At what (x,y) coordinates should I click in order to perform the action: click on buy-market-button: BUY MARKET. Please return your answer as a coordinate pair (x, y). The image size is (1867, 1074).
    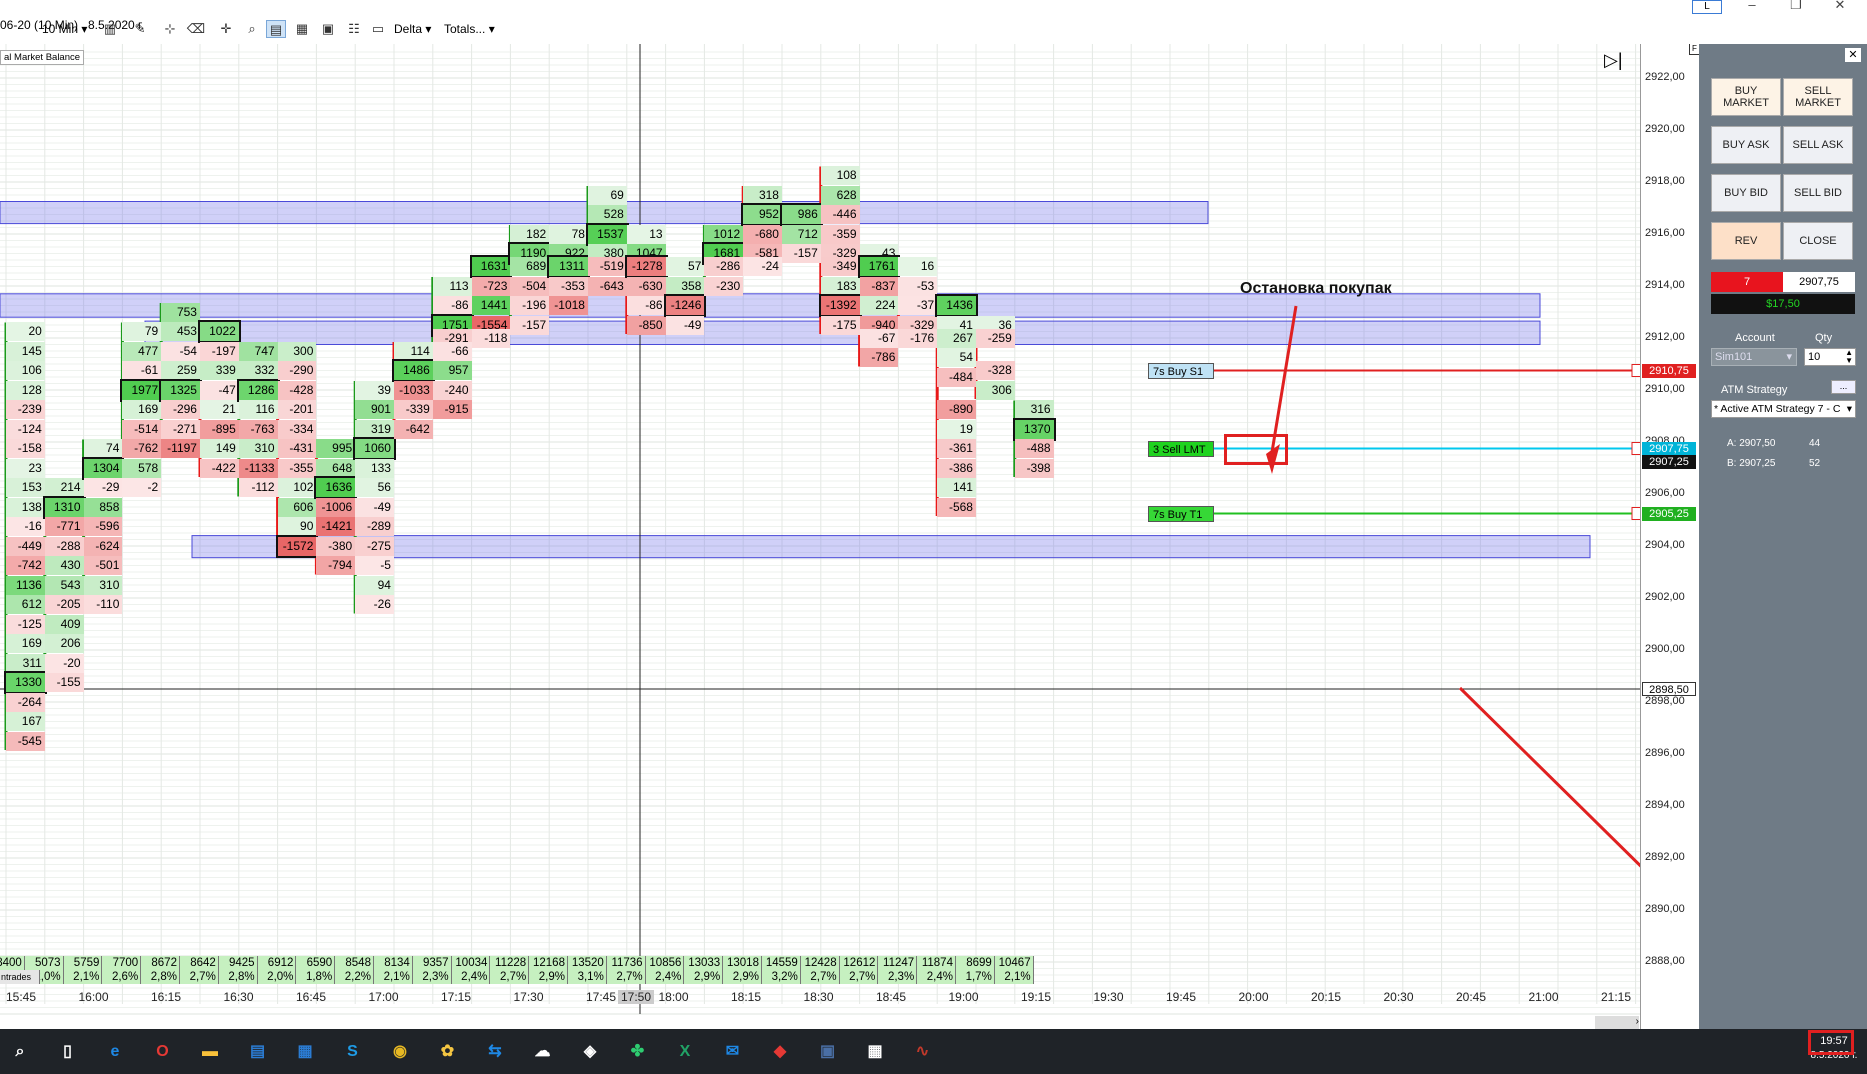
    Looking at the image, I should click on (1746, 97).